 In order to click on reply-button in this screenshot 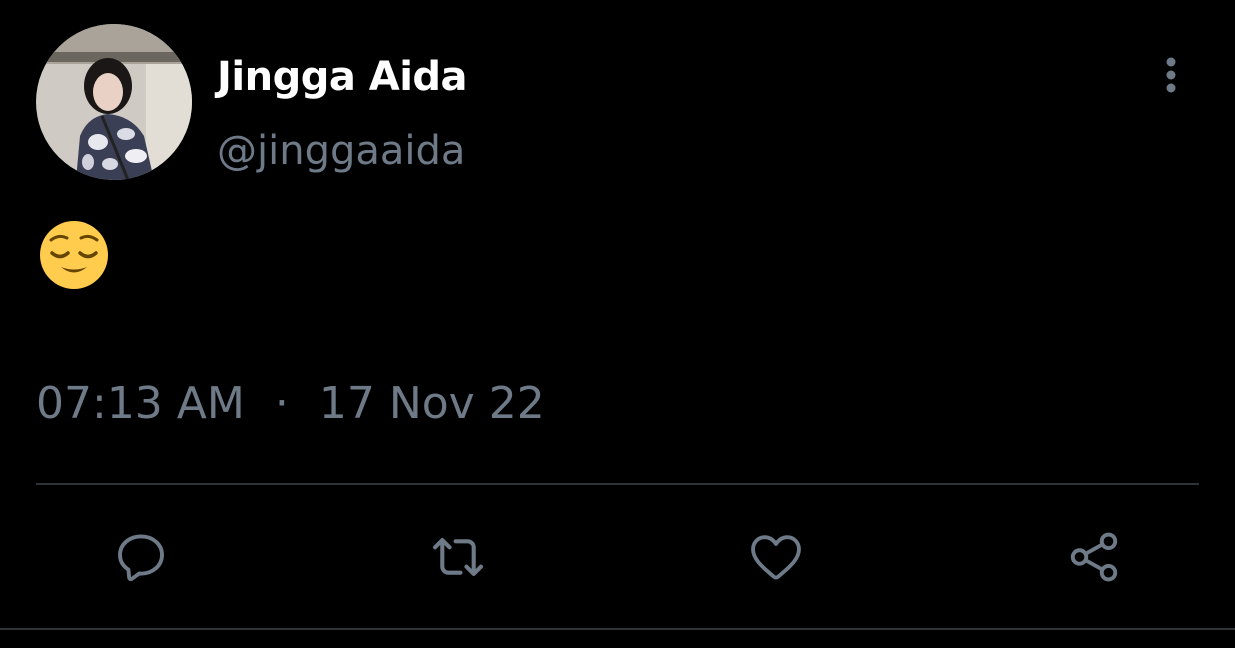, I will do `click(141, 557)`.